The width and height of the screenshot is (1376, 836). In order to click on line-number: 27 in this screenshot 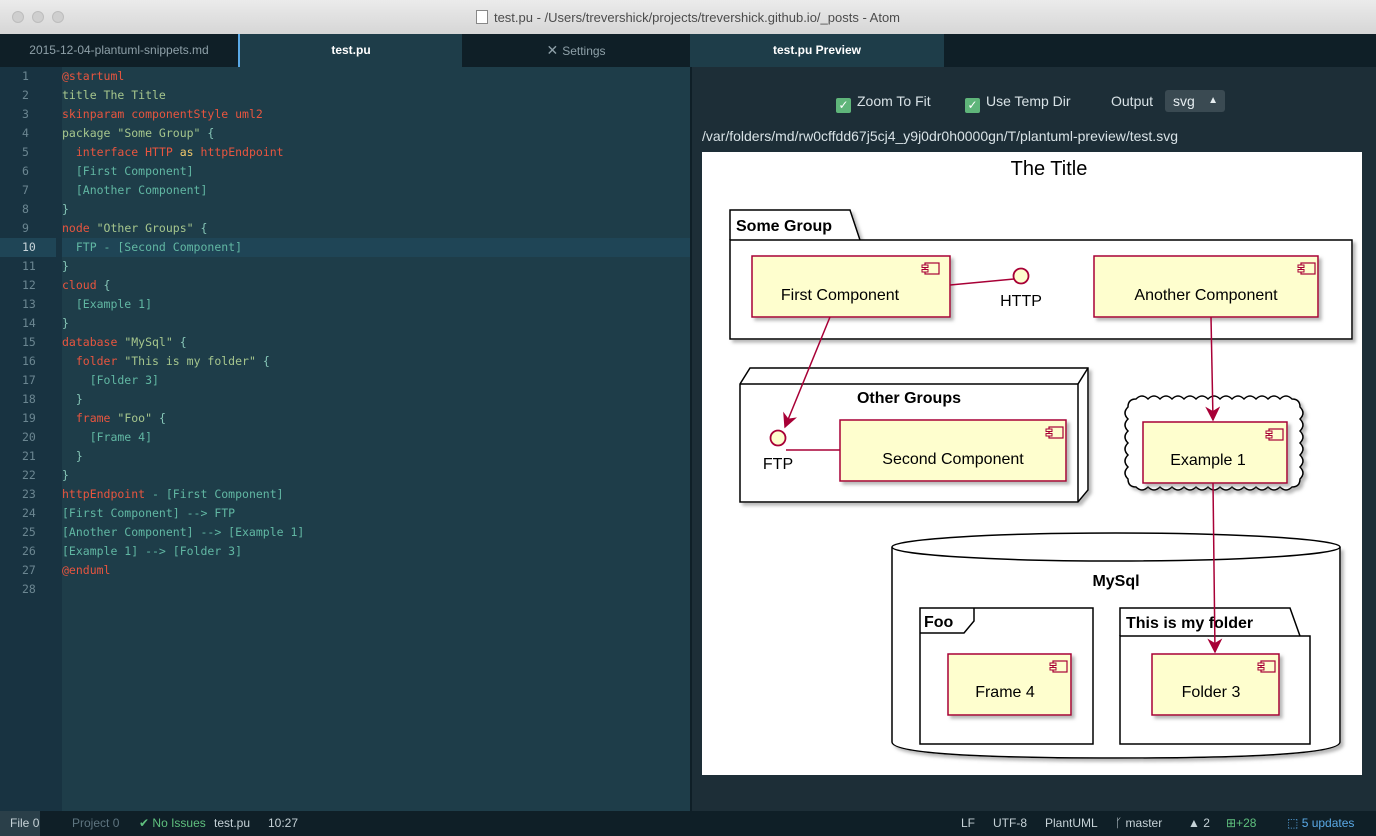, I will do `click(29, 570)`.